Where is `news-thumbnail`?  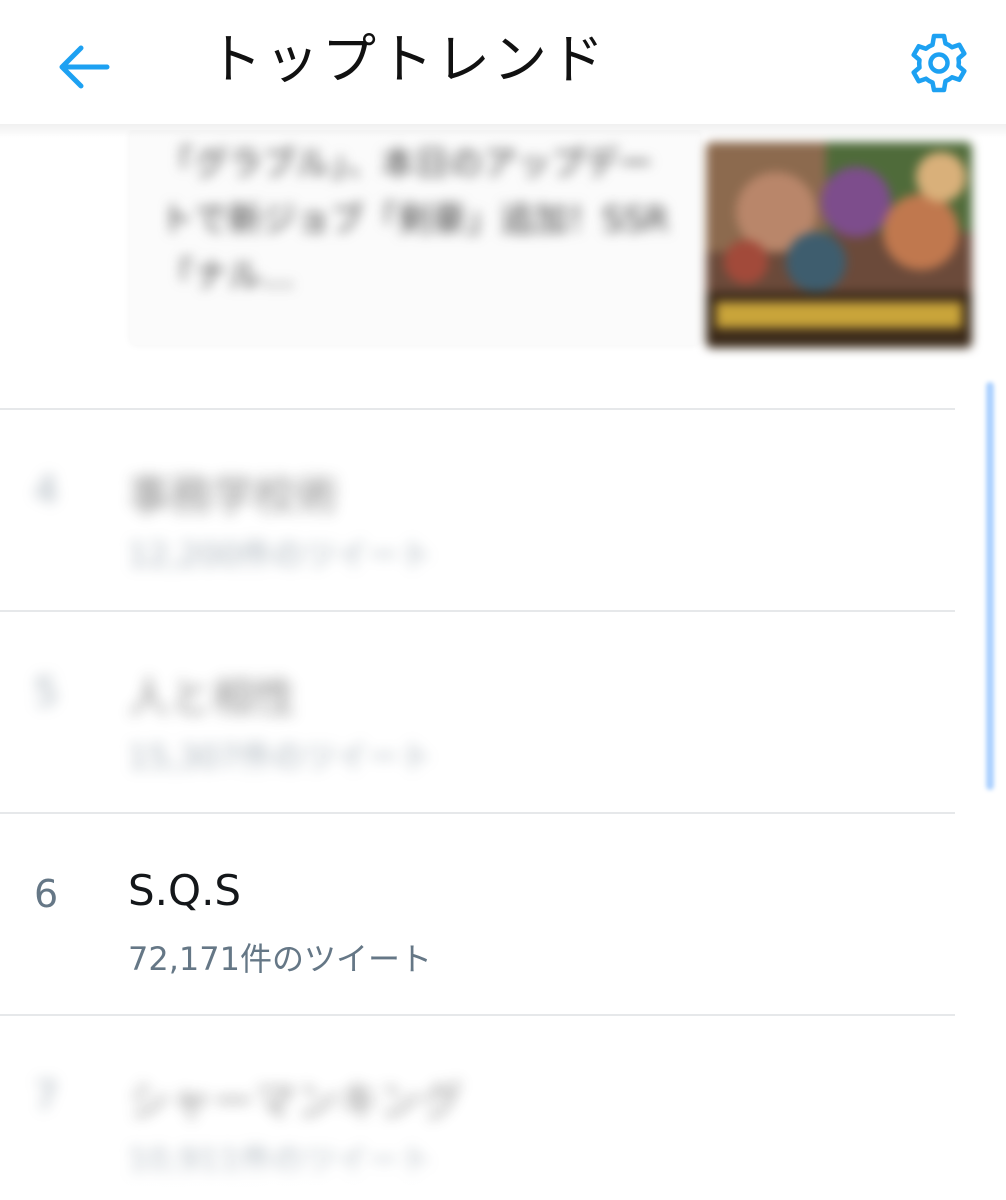
news-thumbnail is located at coordinates (839, 245).